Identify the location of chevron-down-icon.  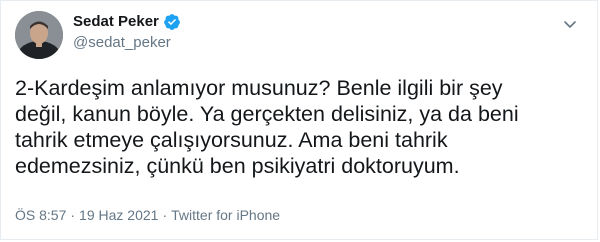
(570, 24).